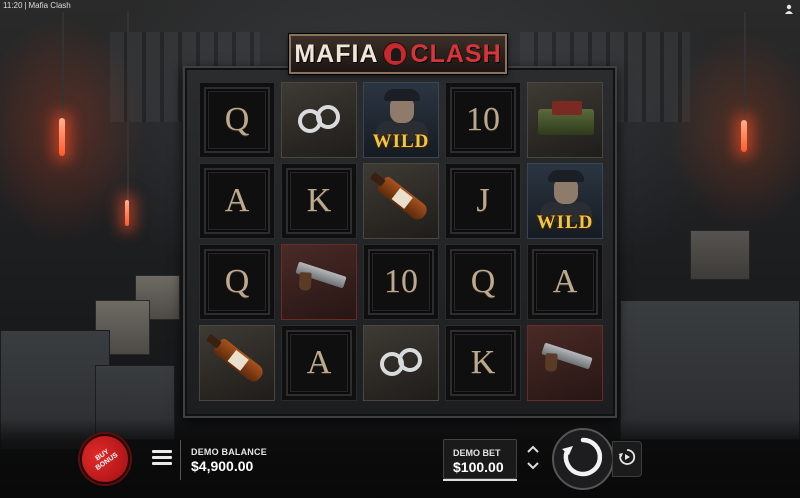  I want to click on logo-word-mafia: MAFIA, so click(336, 53).